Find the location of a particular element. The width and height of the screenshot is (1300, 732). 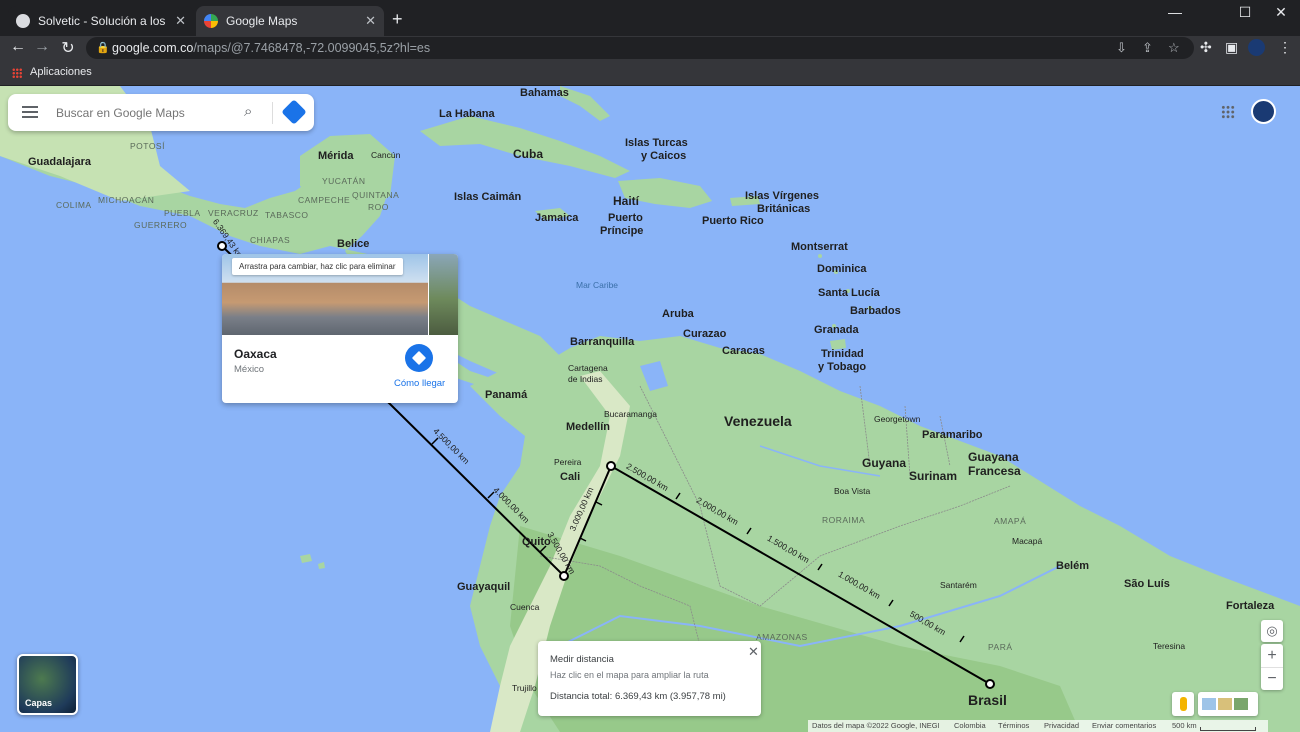

map-type-thumbnails is located at coordinates (1228, 704).